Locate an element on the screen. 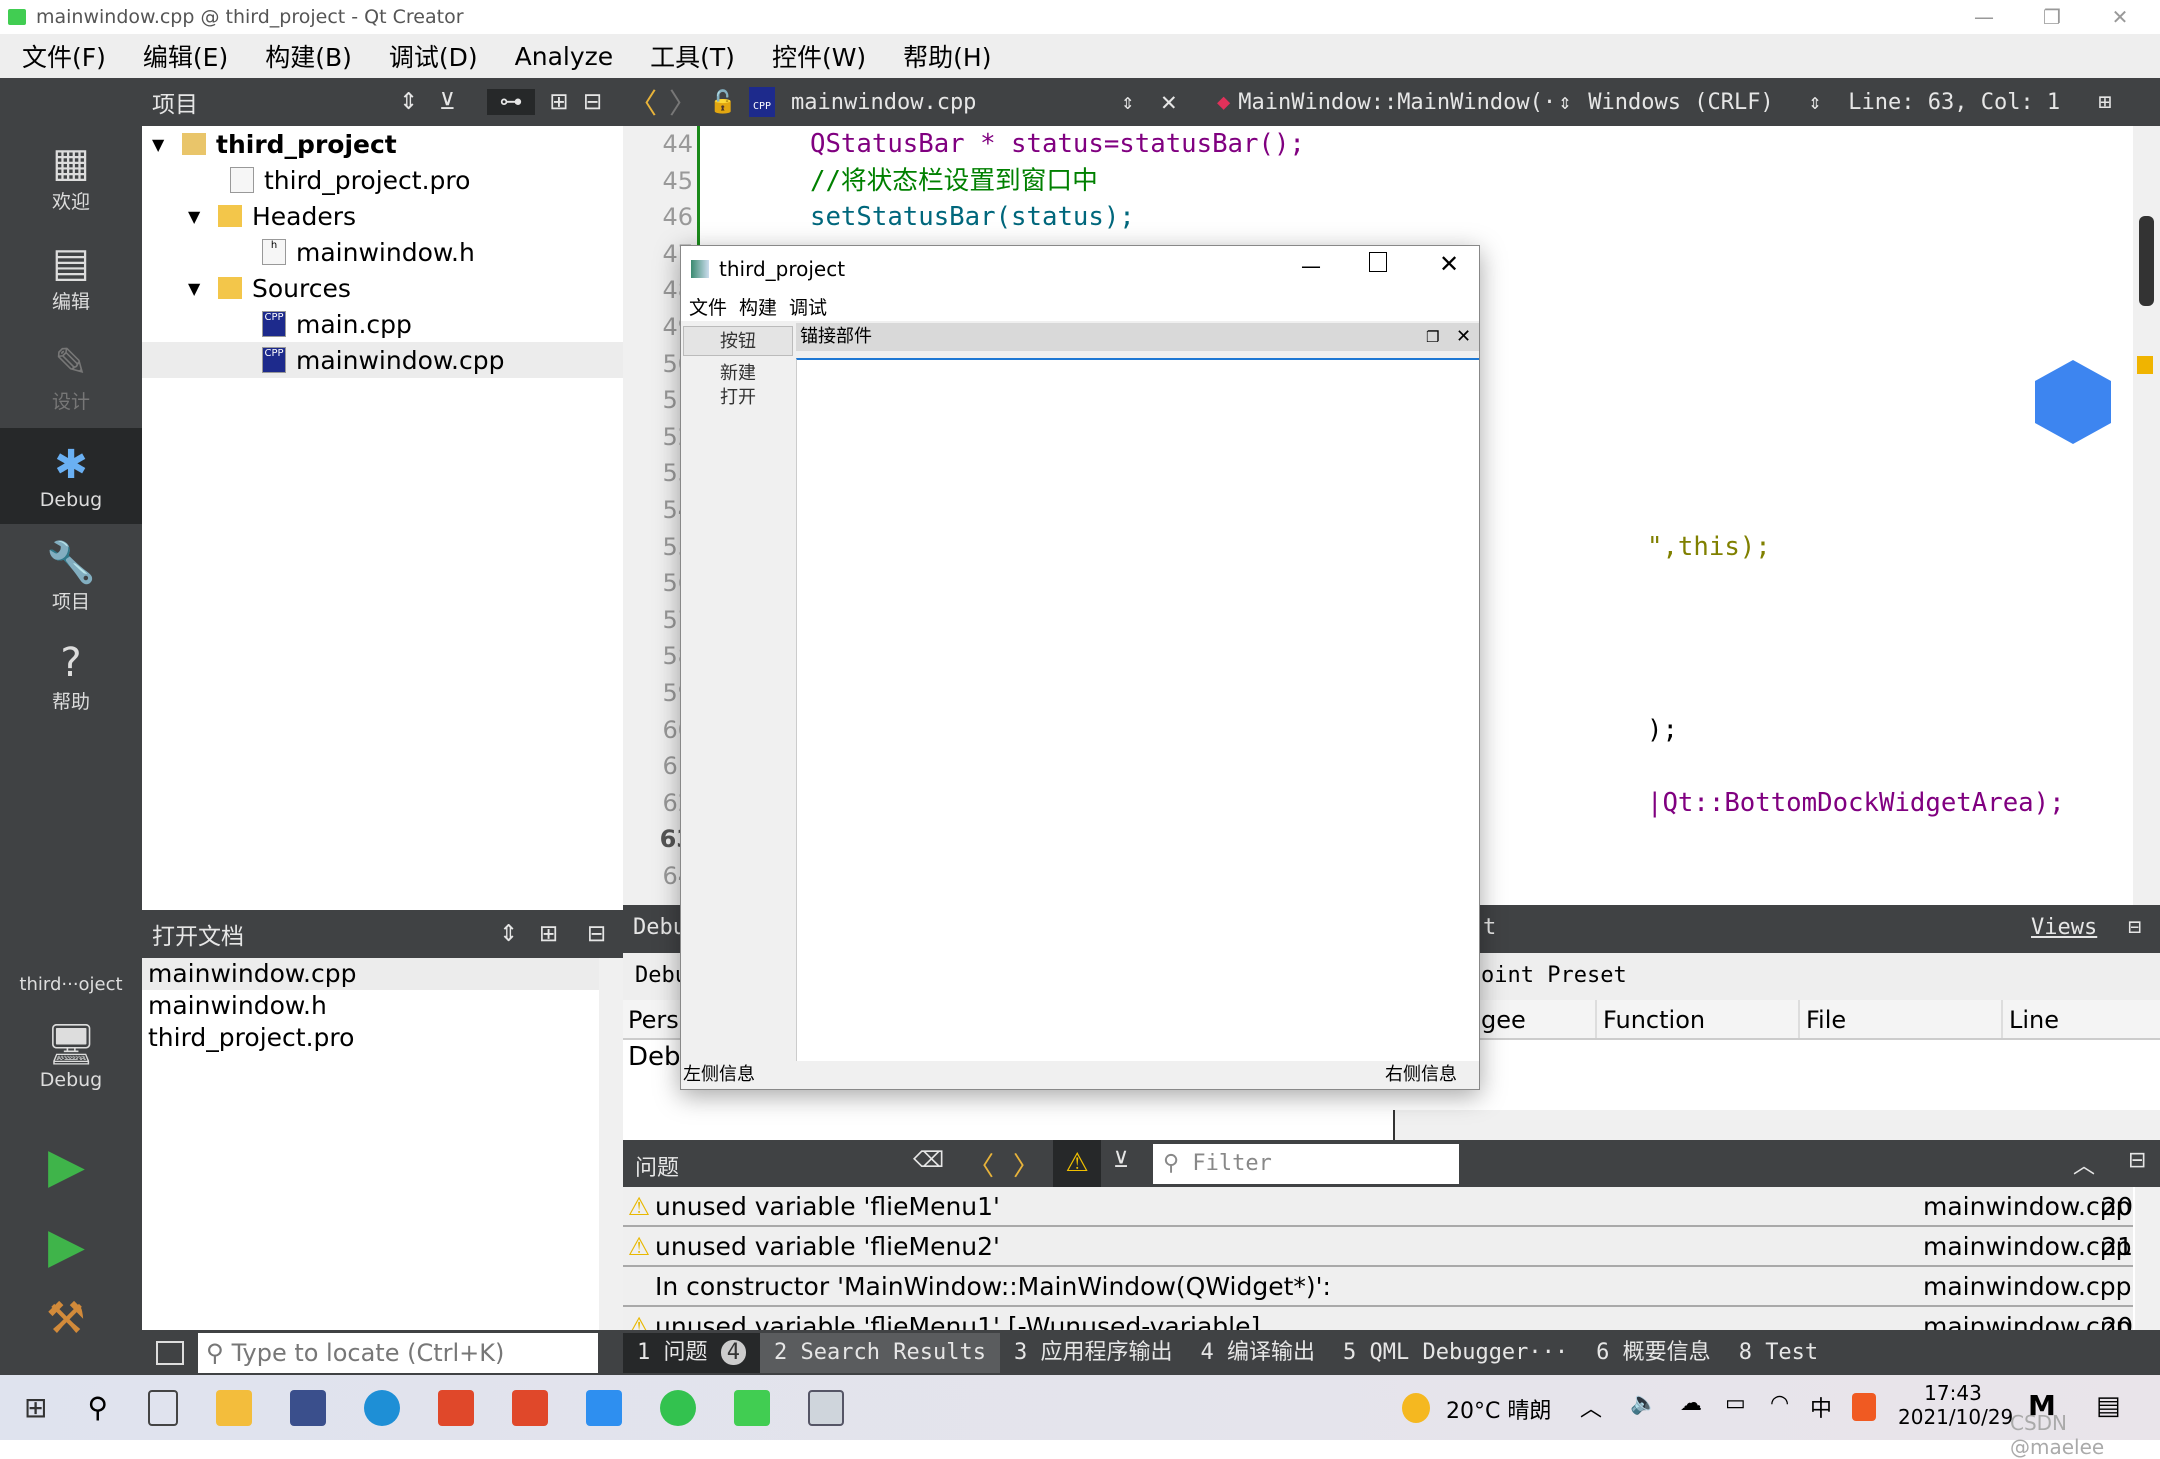 The width and height of the screenshot is (2160, 1459). ime-indicator: 中 is located at coordinates (1821, 1407).